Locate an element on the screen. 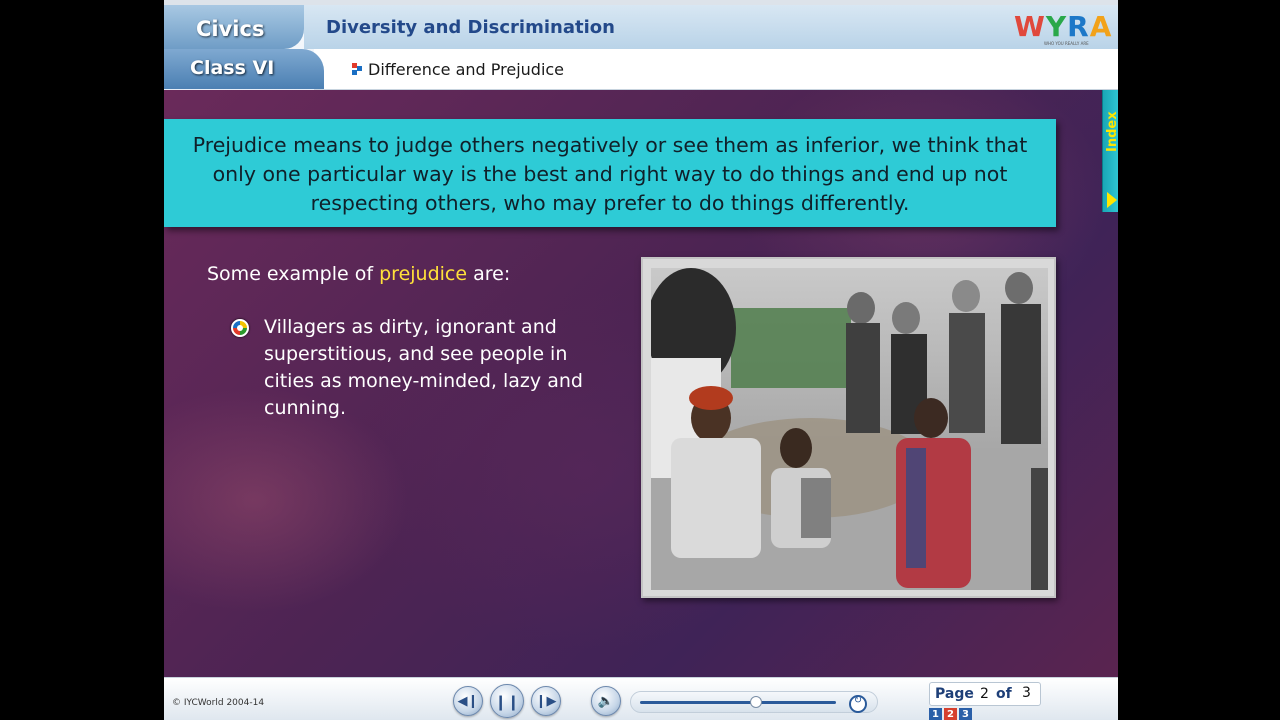 The width and height of the screenshot is (1280, 720). previous-button: ◀❙ is located at coordinates (468, 701).